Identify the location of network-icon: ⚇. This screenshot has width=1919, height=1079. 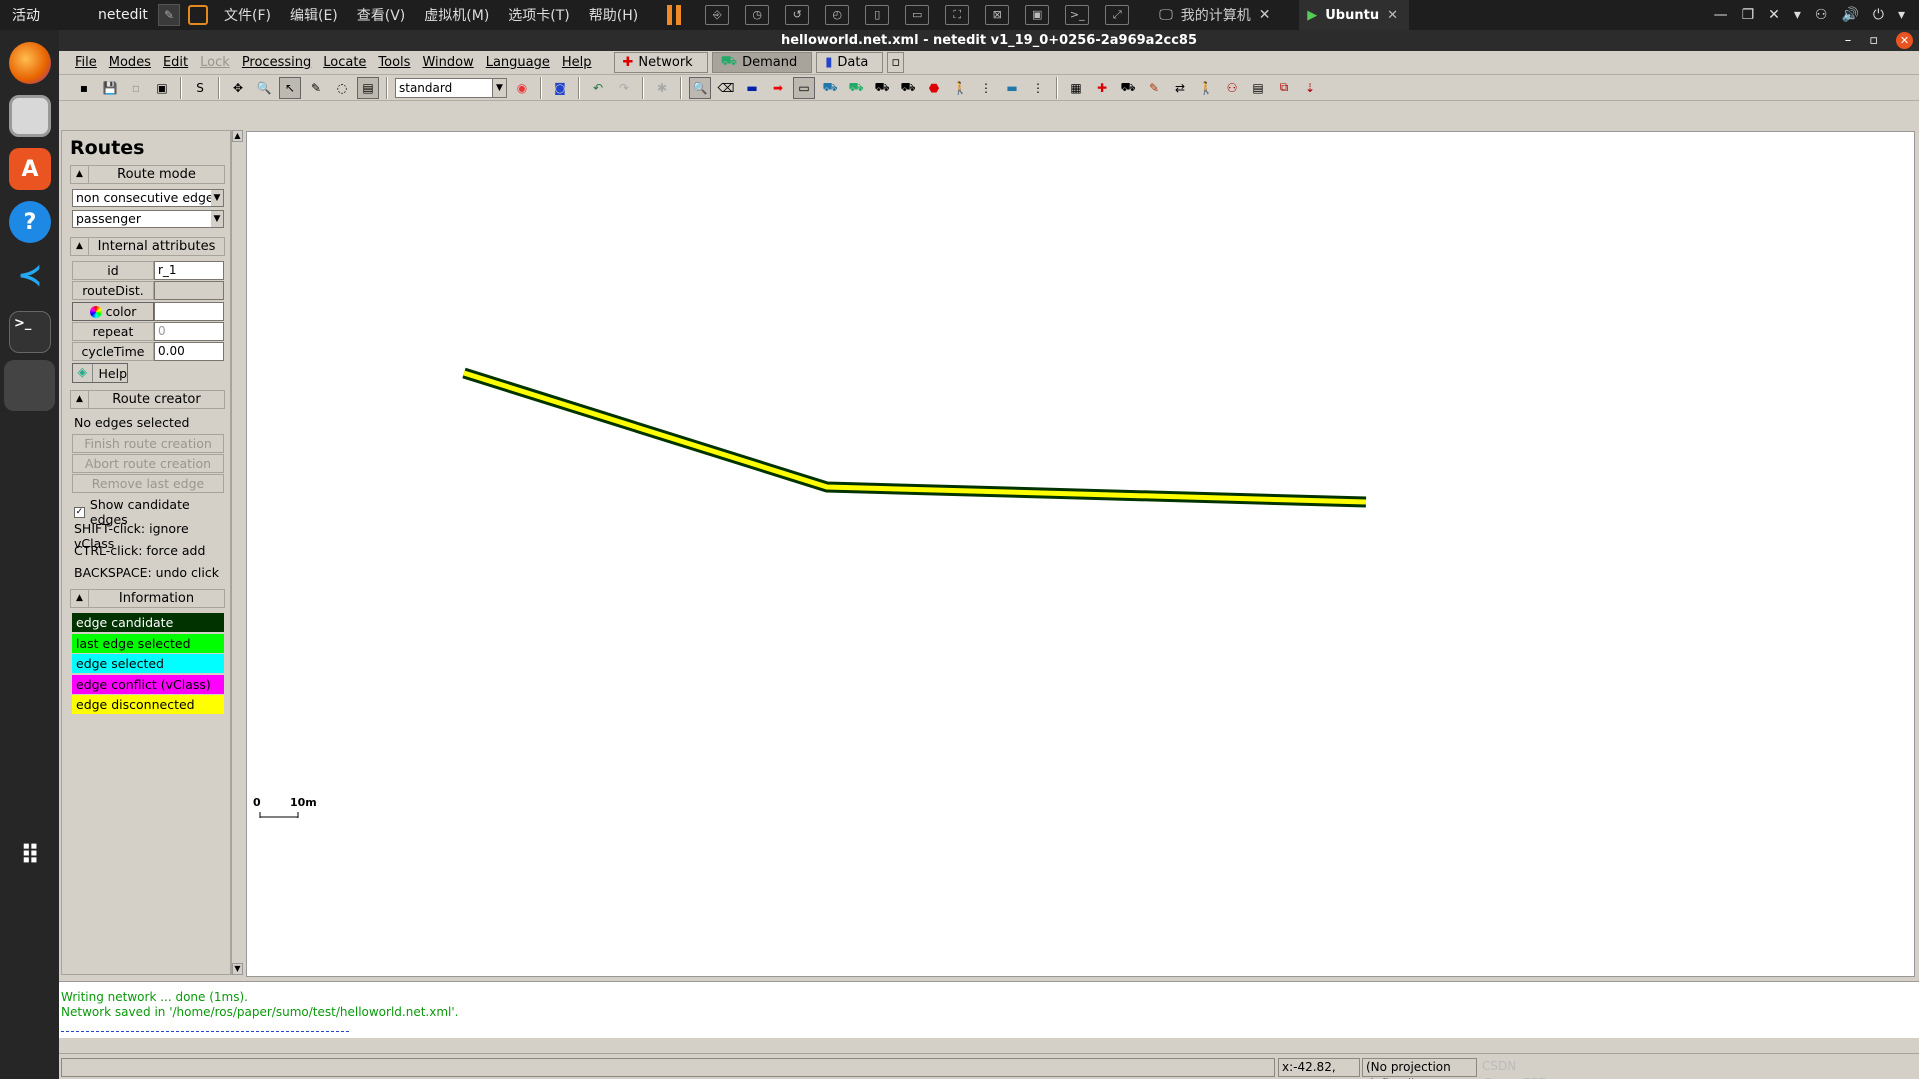
(1821, 15).